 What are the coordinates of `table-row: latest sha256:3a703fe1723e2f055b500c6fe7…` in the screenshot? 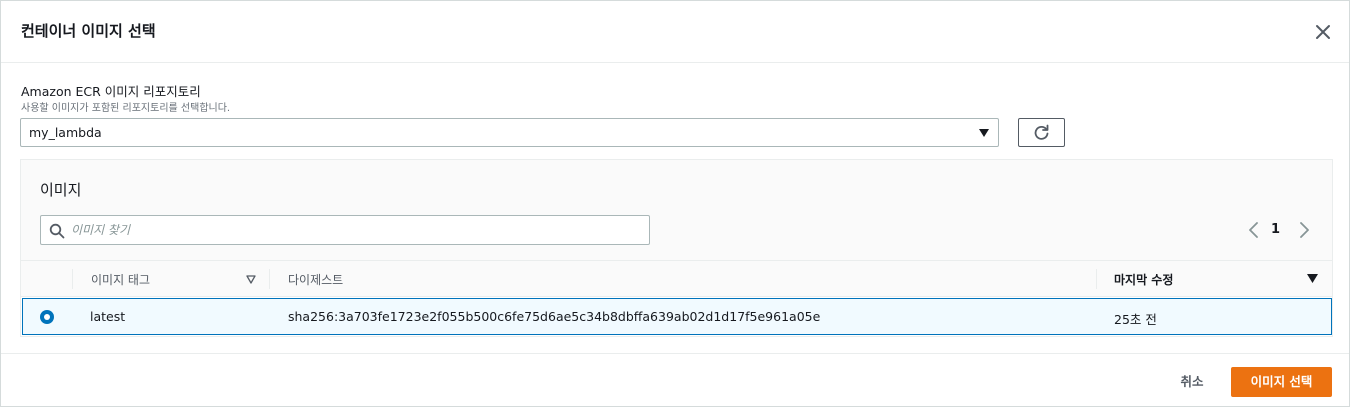 It's located at (677, 316).